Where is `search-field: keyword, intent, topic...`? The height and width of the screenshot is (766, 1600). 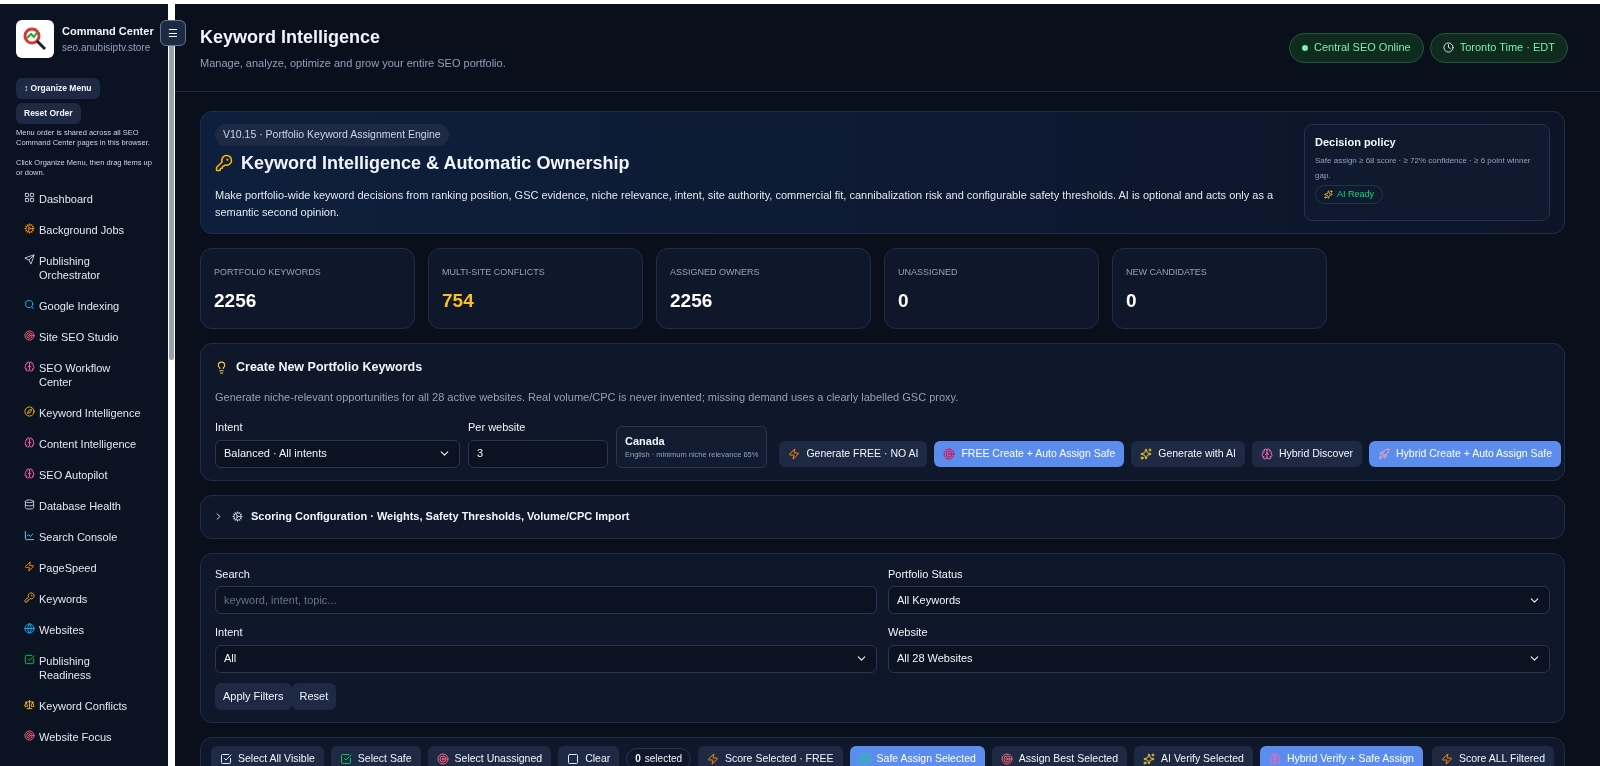
search-field: keyword, intent, topic... is located at coordinates (546, 600).